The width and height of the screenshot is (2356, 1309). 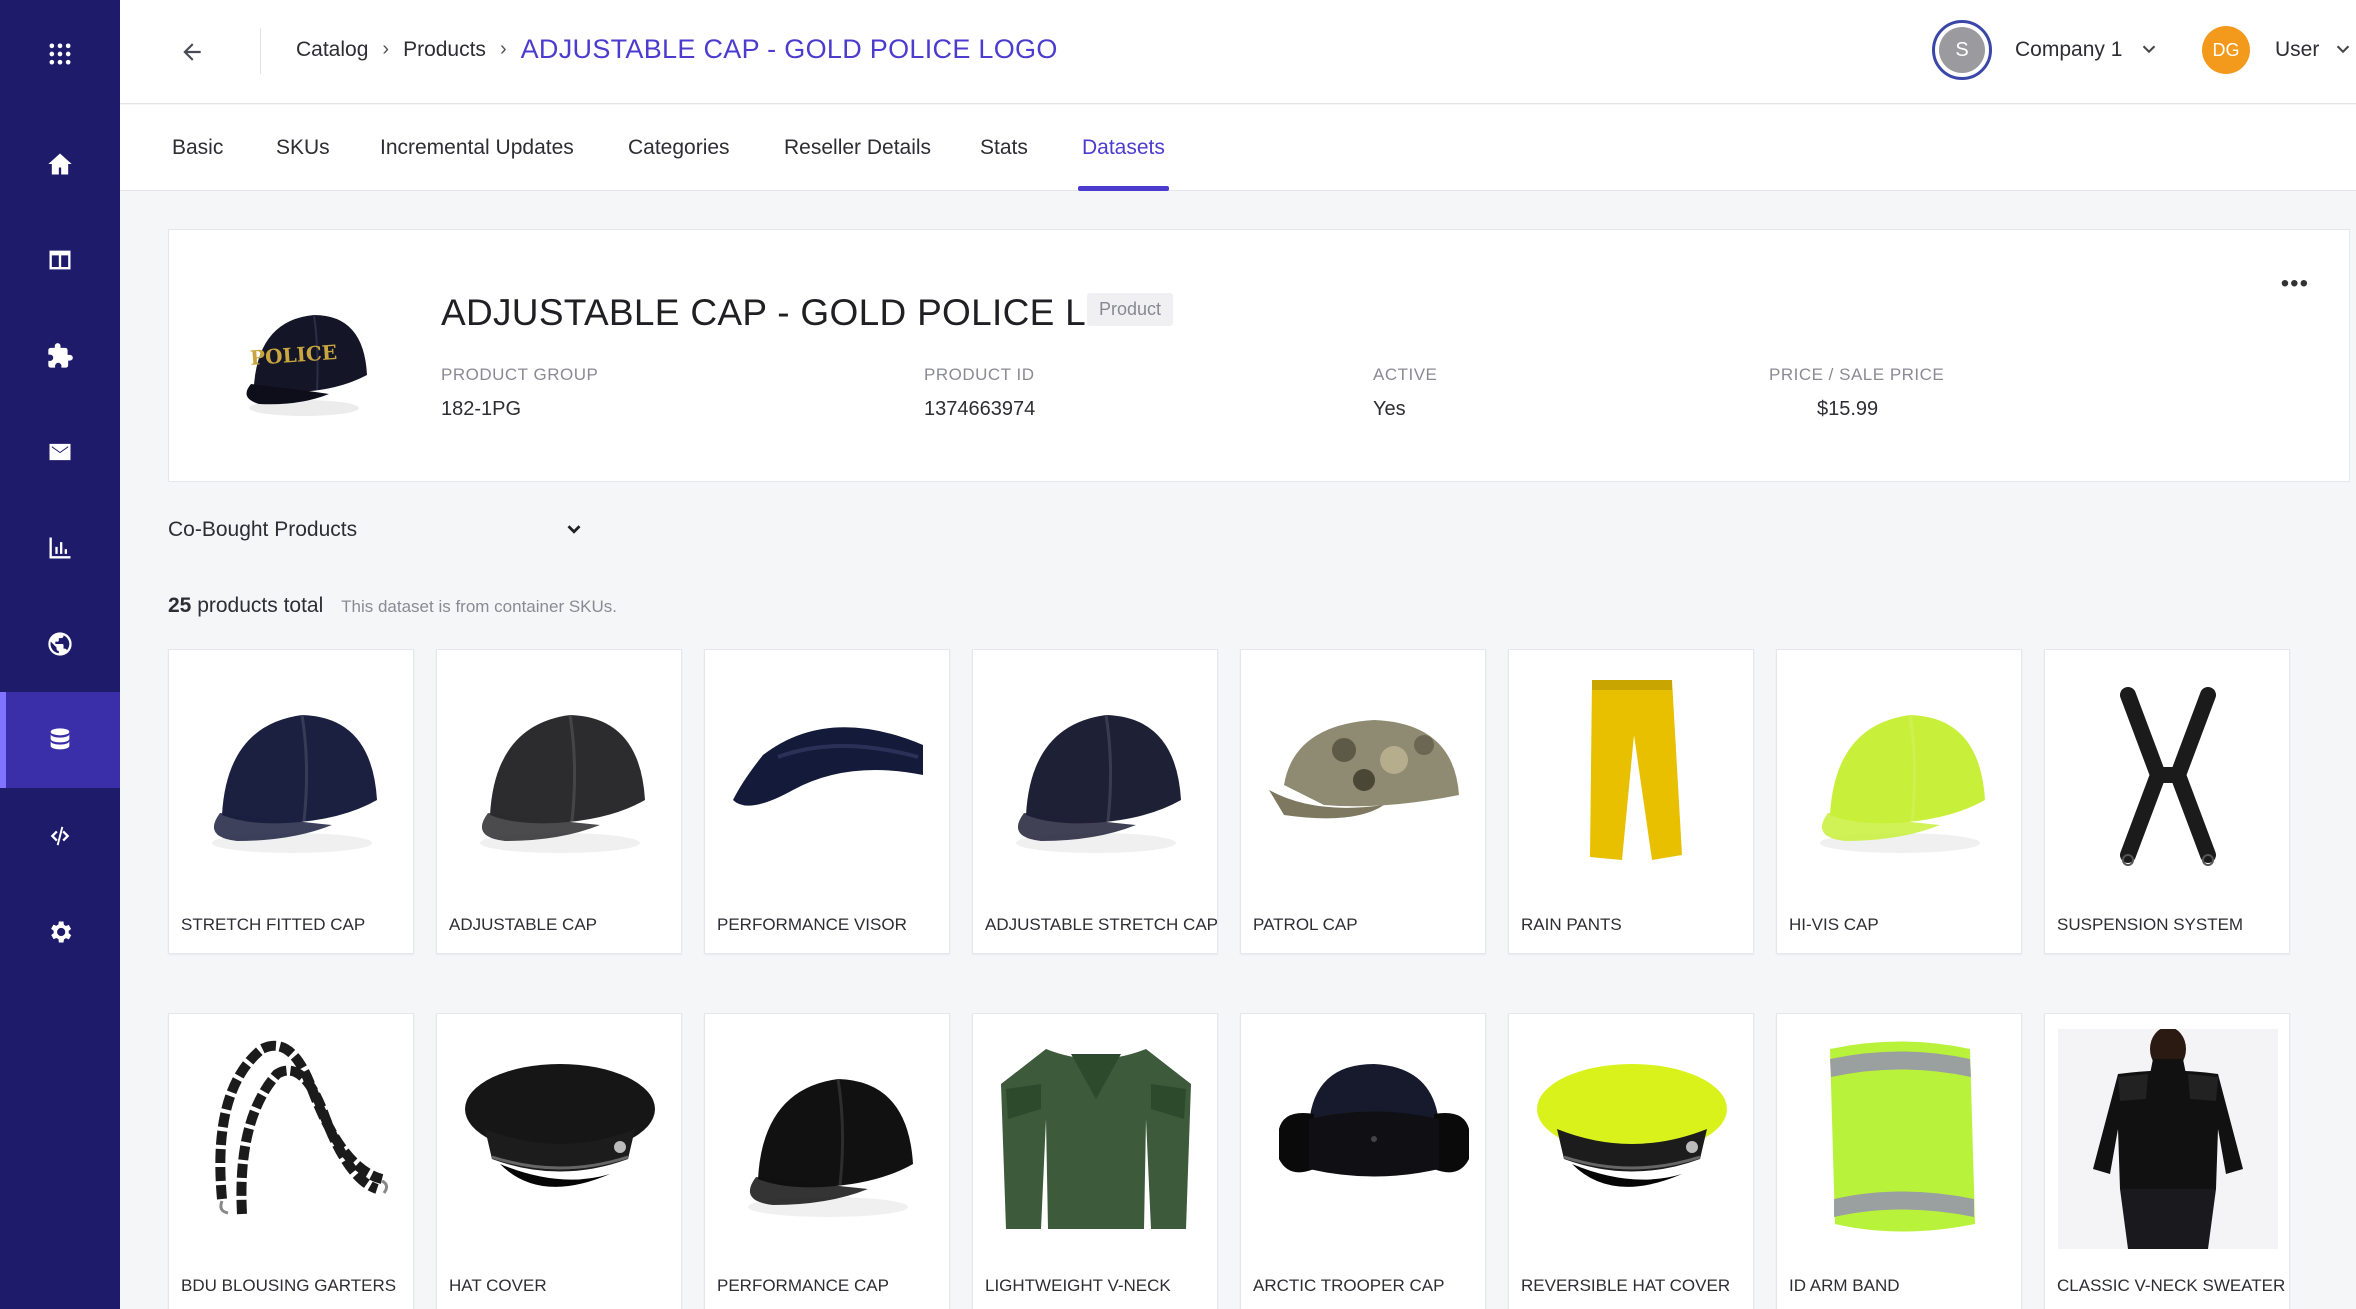 What do you see at coordinates (1626, 1285) in the screenshot?
I see `product-tile-name: REVERSIBLE HAT COVER` at bounding box center [1626, 1285].